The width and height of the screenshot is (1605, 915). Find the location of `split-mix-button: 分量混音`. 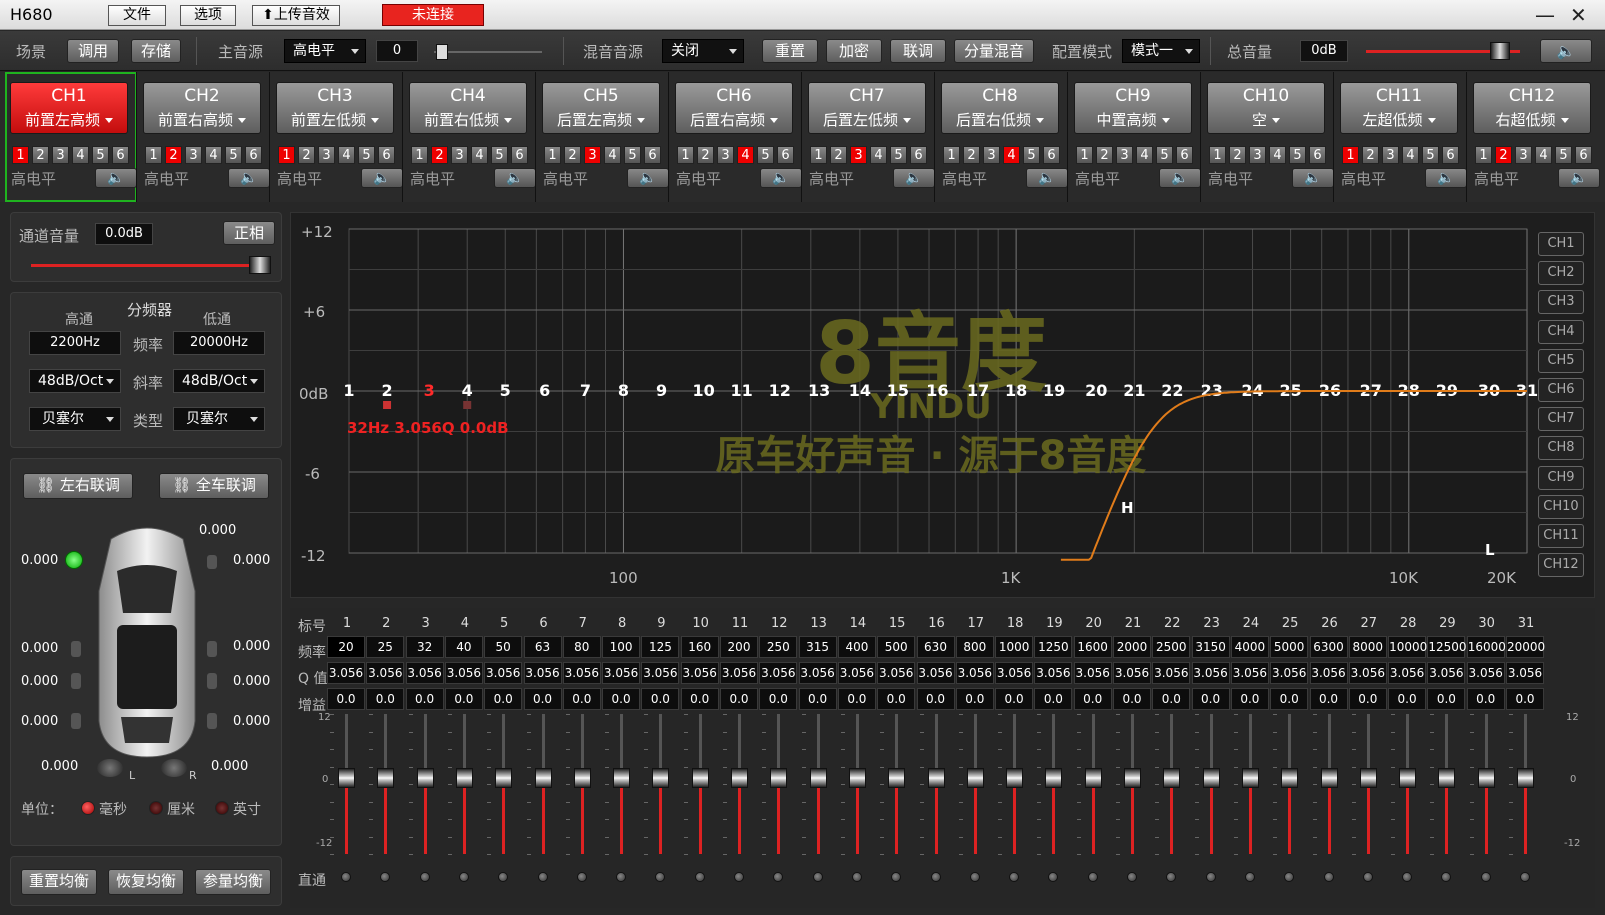

split-mix-button: 分量混音 is located at coordinates (994, 51).